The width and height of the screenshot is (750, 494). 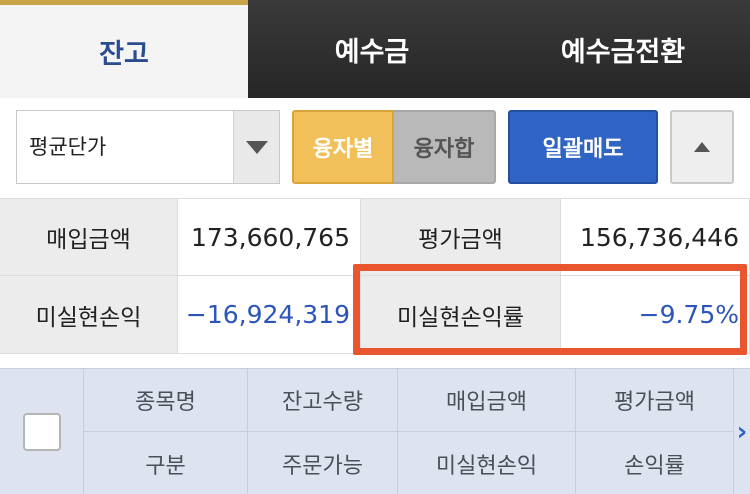 What do you see at coordinates (89, 315) in the screenshot?
I see `unrealized-pl-label: 미실현손익` at bounding box center [89, 315].